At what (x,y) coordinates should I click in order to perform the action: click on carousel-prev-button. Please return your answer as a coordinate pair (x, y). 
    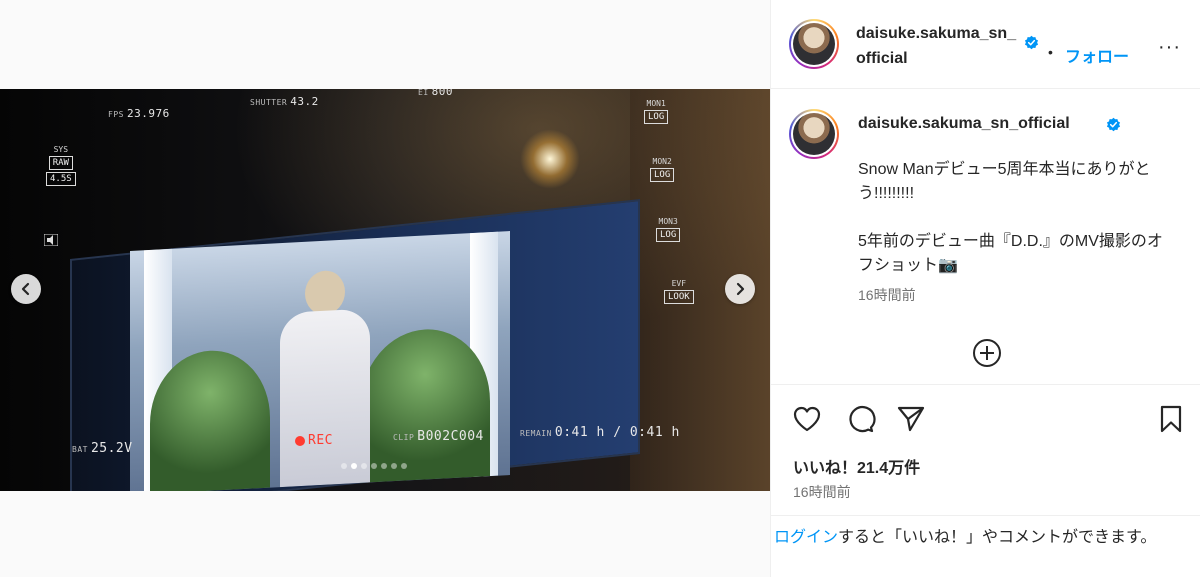
    Looking at the image, I should click on (26, 289).